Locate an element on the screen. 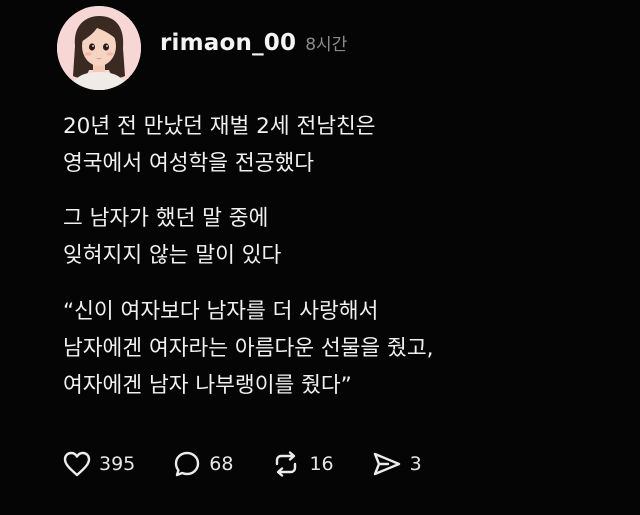 The image size is (640, 515). comment-icon is located at coordinates (187, 464).